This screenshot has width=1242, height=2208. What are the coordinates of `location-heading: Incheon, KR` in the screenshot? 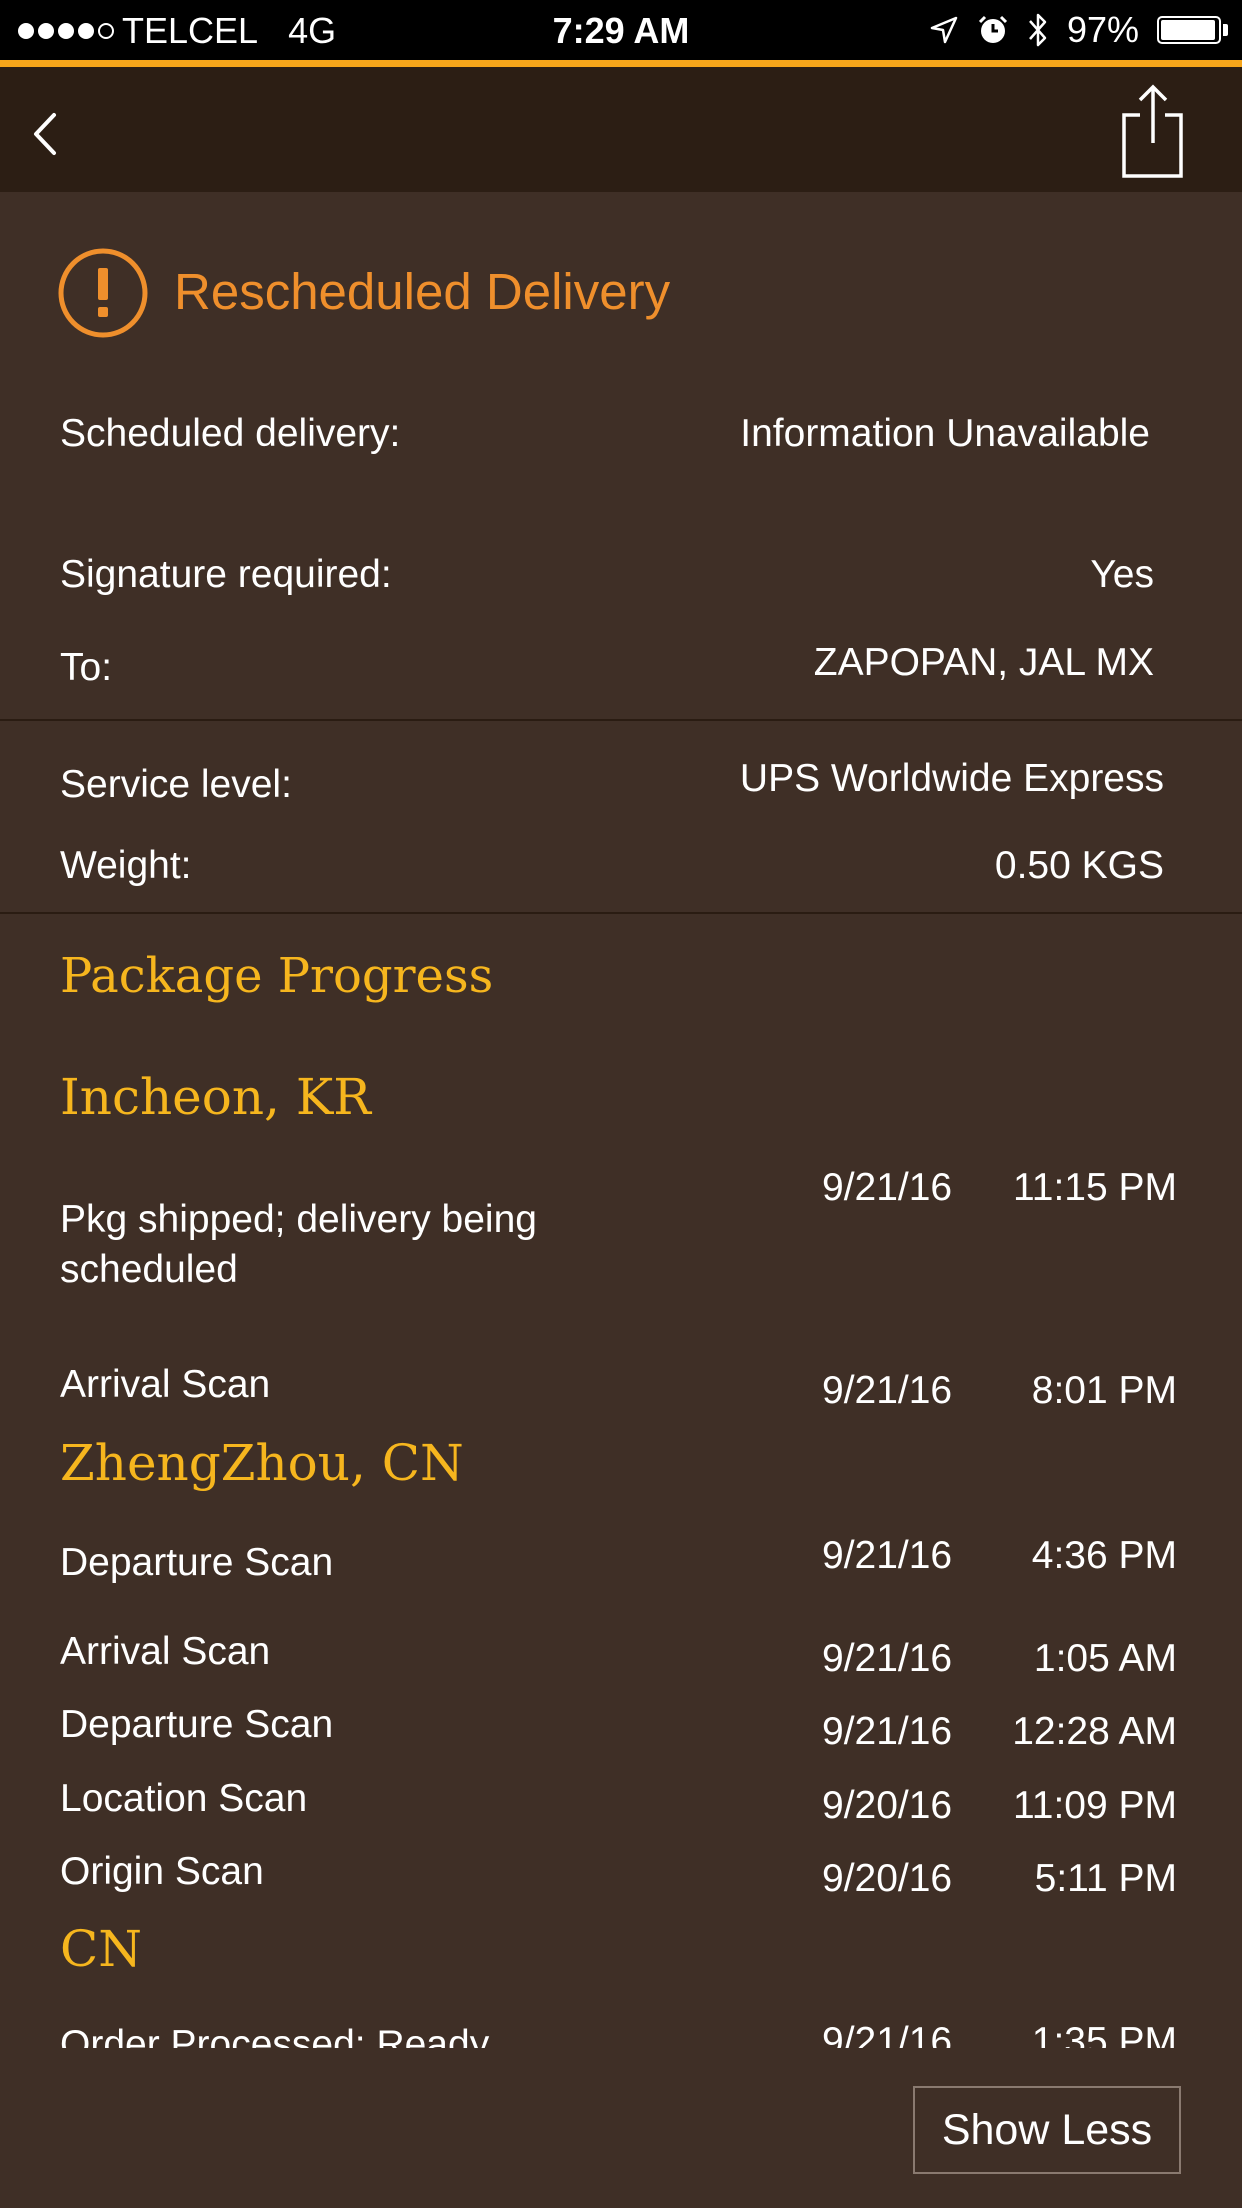 It's located at (215, 1097).